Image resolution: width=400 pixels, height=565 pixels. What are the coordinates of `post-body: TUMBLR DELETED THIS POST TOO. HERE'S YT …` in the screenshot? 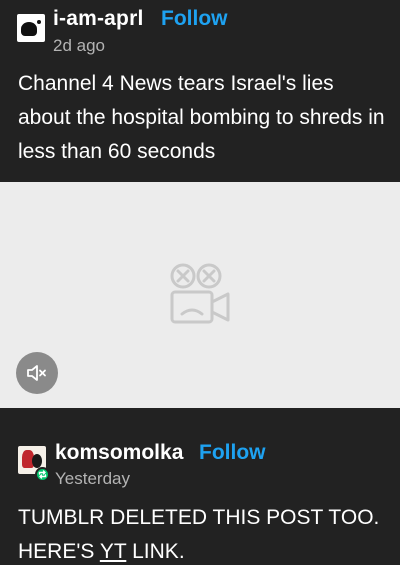 It's located at (203, 533).